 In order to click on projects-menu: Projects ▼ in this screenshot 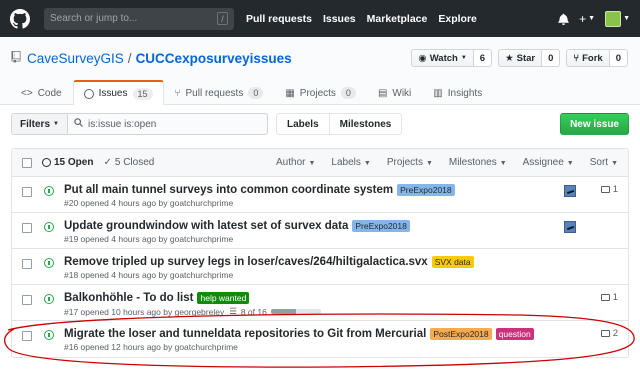, I will do `click(410, 162)`.